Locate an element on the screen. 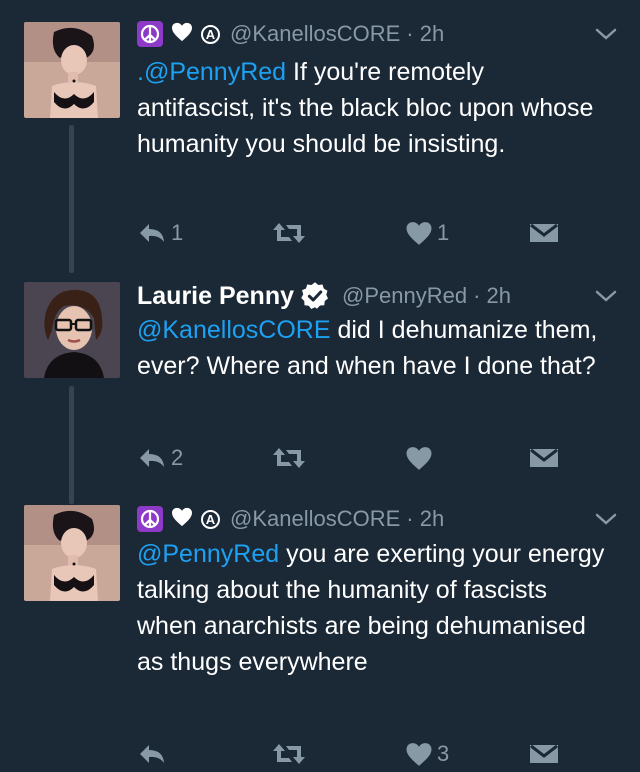  like-button: 1 is located at coordinates (427, 233).